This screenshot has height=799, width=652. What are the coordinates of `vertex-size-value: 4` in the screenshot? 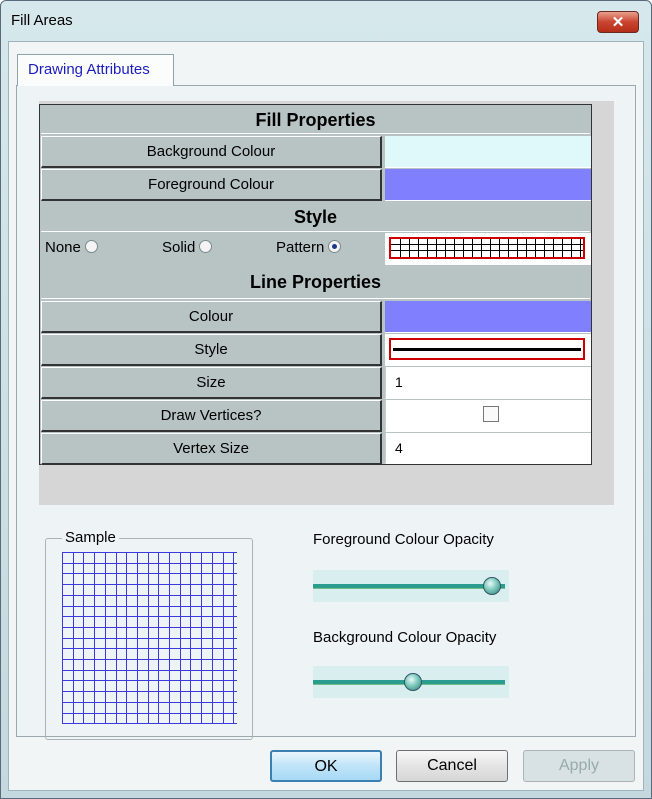 It's located at (488, 448).